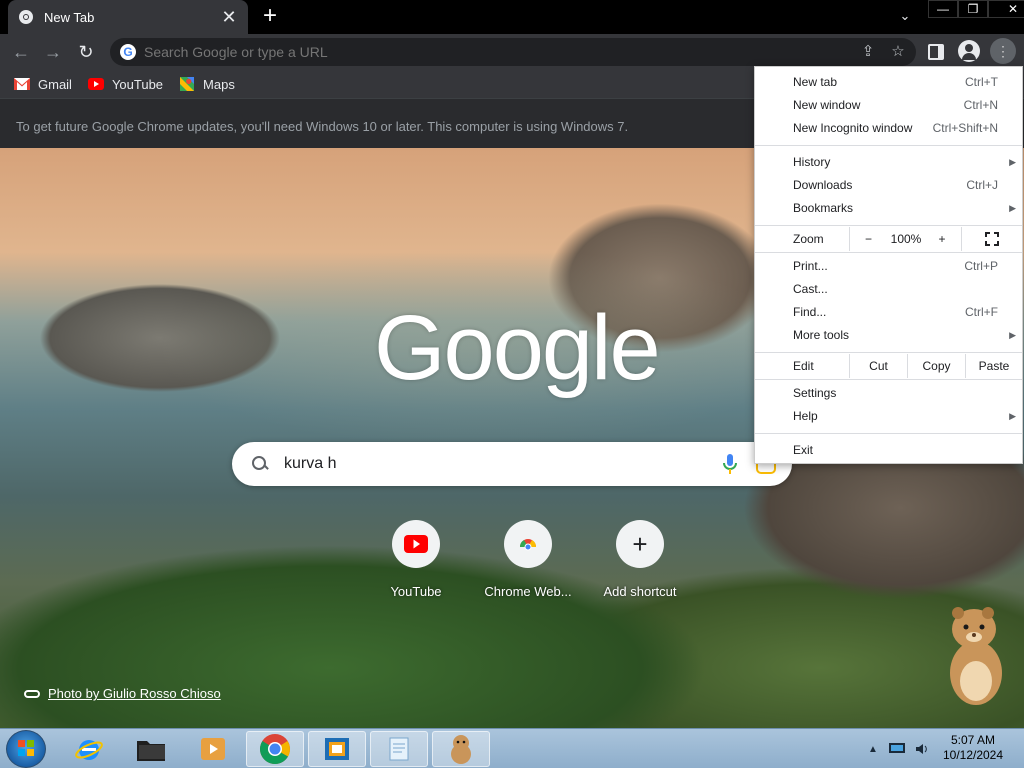 Image resolution: width=1024 pixels, height=768 pixels. What do you see at coordinates (803, 366) in the screenshot?
I see `edit-label: Edit` at bounding box center [803, 366].